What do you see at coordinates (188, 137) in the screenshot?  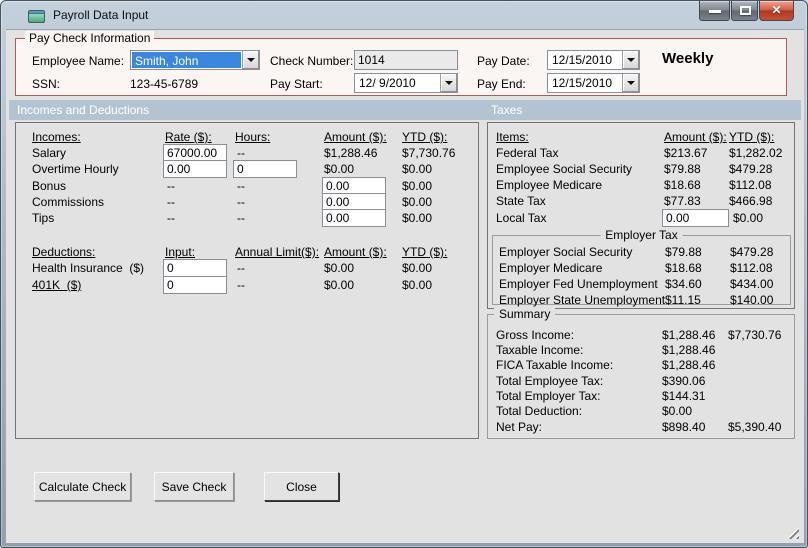 I see `incomes-col-rate: Rate ($):` at bounding box center [188, 137].